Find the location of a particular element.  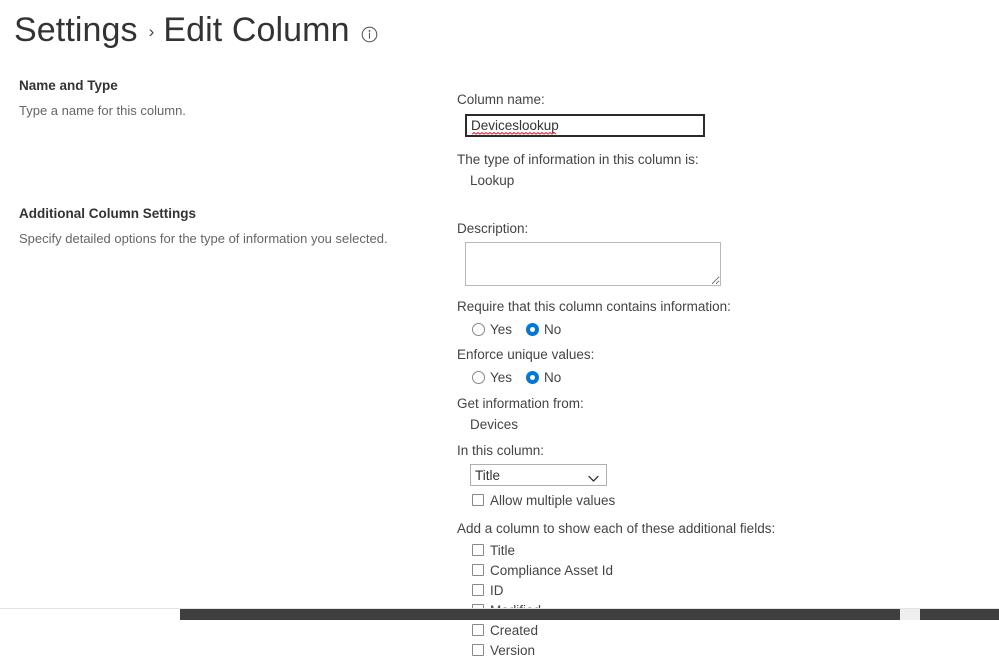

additional-field-checkbox-compliance-asset-id: Compliance Asset Id is located at coordinates (623, 570).